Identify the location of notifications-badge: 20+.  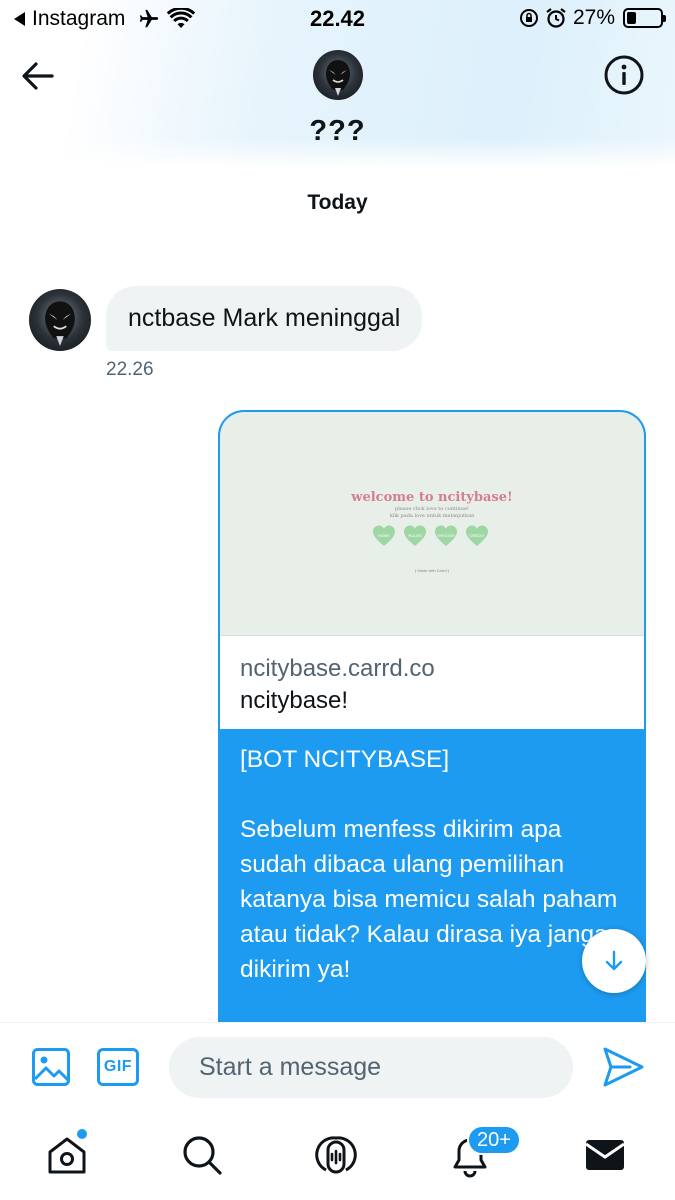
(494, 1140).